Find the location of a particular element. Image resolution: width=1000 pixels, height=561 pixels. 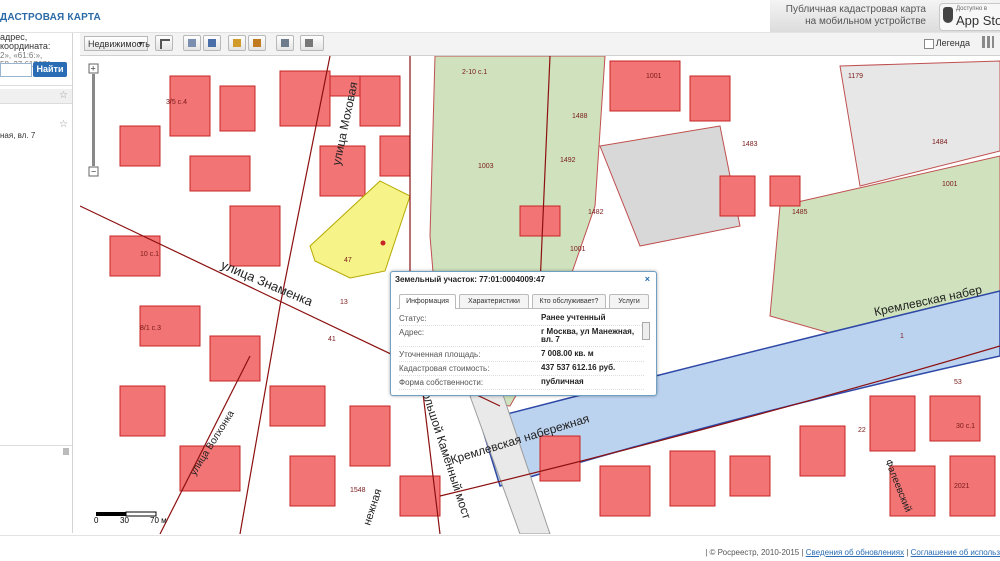

divider is located at coordinates (36, 85).